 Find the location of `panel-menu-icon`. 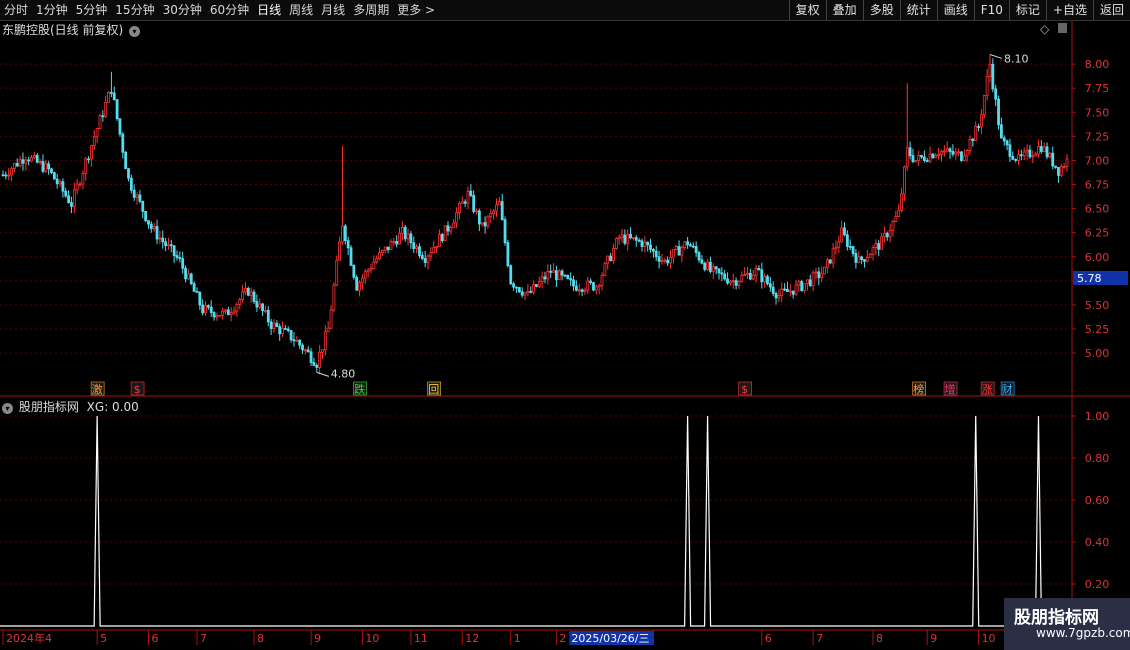

panel-menu-icon is located at coordinates (1062, 29).